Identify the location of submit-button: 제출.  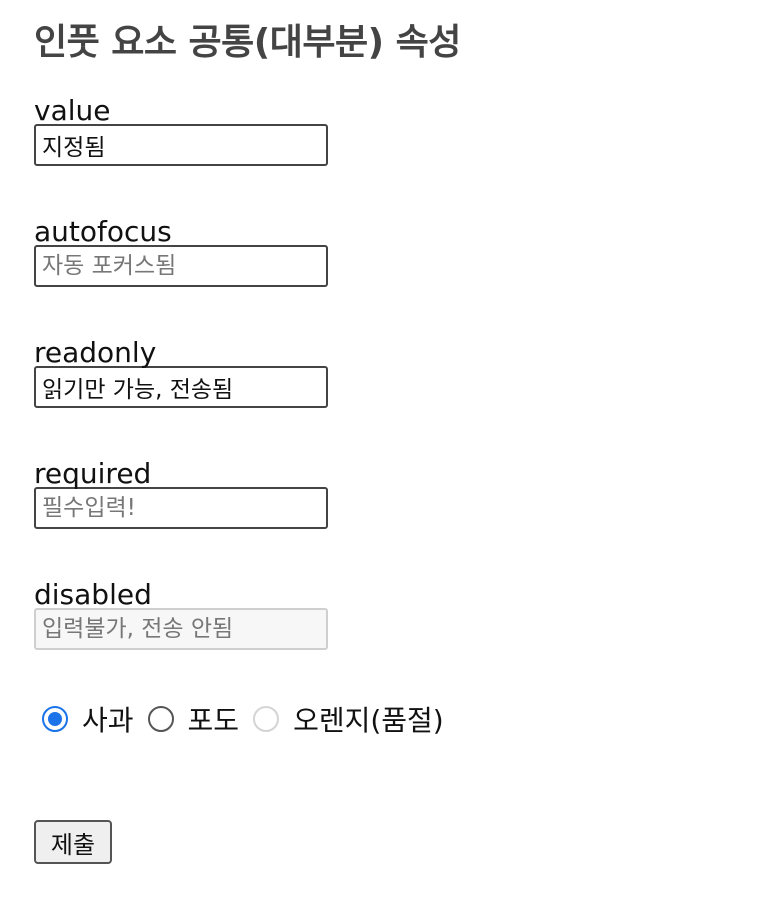
(73, 842).